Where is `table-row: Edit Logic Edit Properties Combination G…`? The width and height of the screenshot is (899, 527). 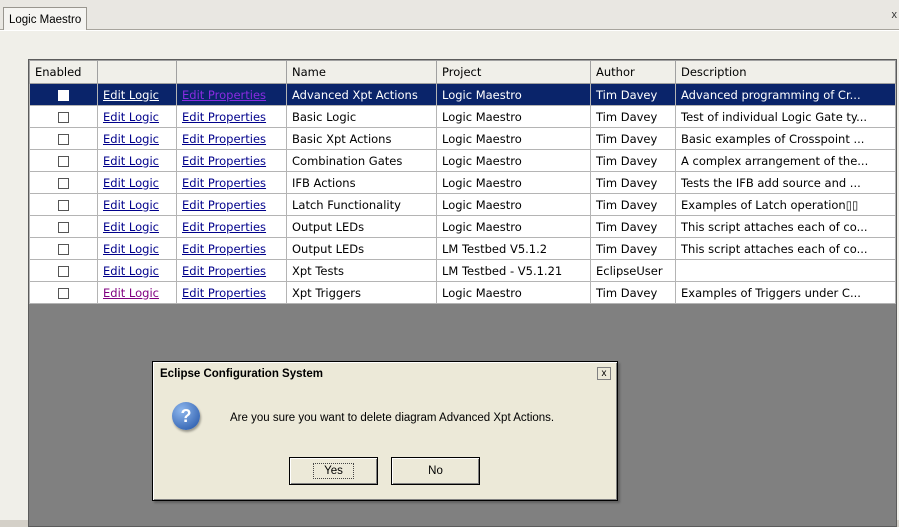
table-row: Edit Logic Edit Properties Combination G… is located at coordinates (462, 160).